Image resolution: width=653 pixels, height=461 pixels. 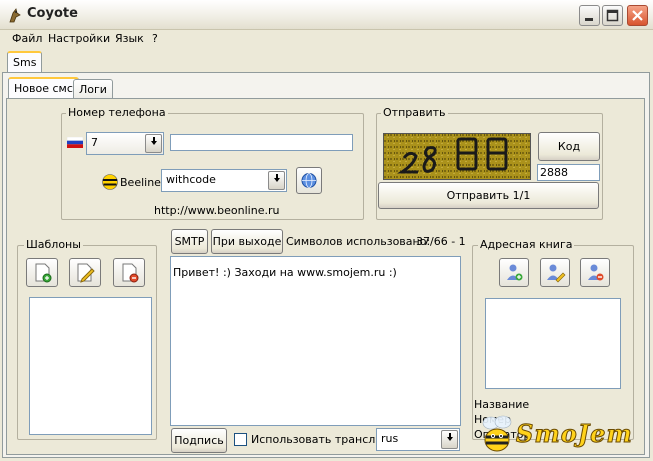 What do you see at coordinates (224, 180) in the screenshot?
I see `mode-select: withcode` at bounding box center [224, 180].